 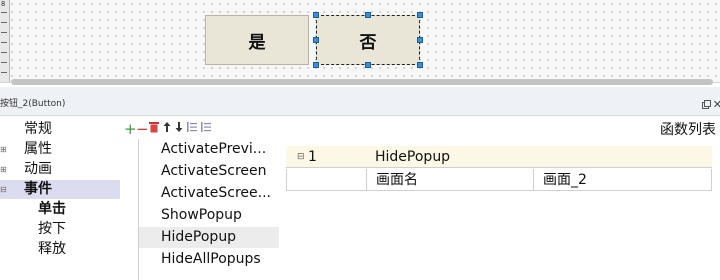 I want to click on tree-item-label: 释放, so click(x=52, y=249).